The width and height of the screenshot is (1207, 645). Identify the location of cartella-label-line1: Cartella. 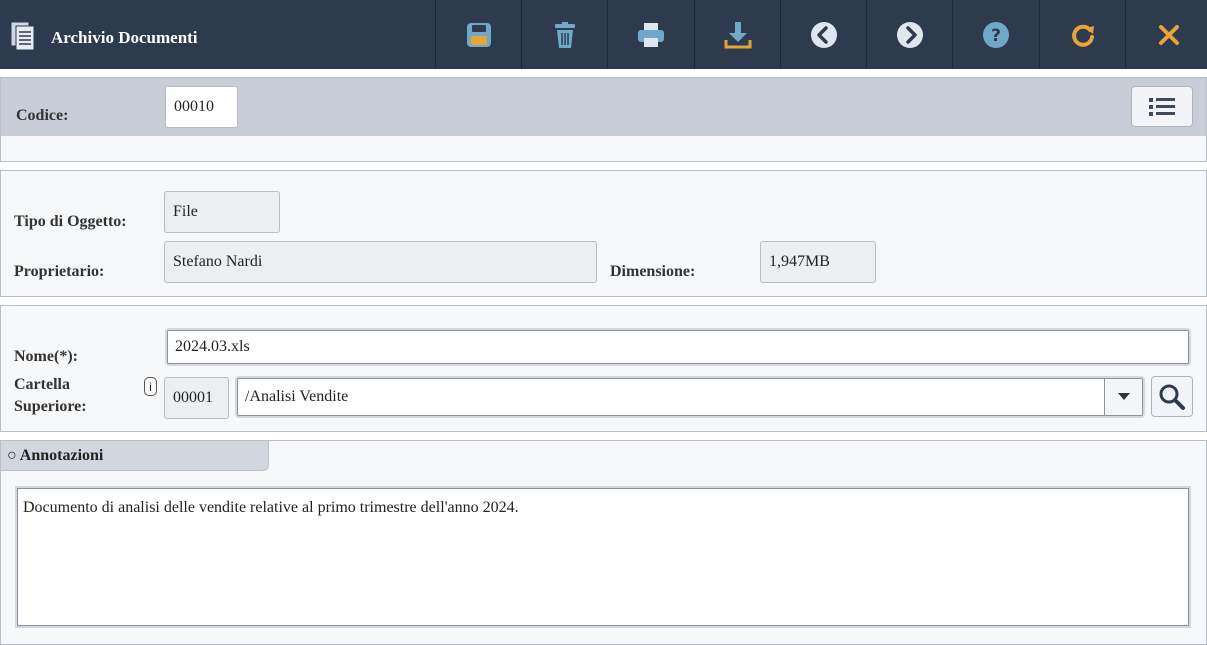
(42, 384).